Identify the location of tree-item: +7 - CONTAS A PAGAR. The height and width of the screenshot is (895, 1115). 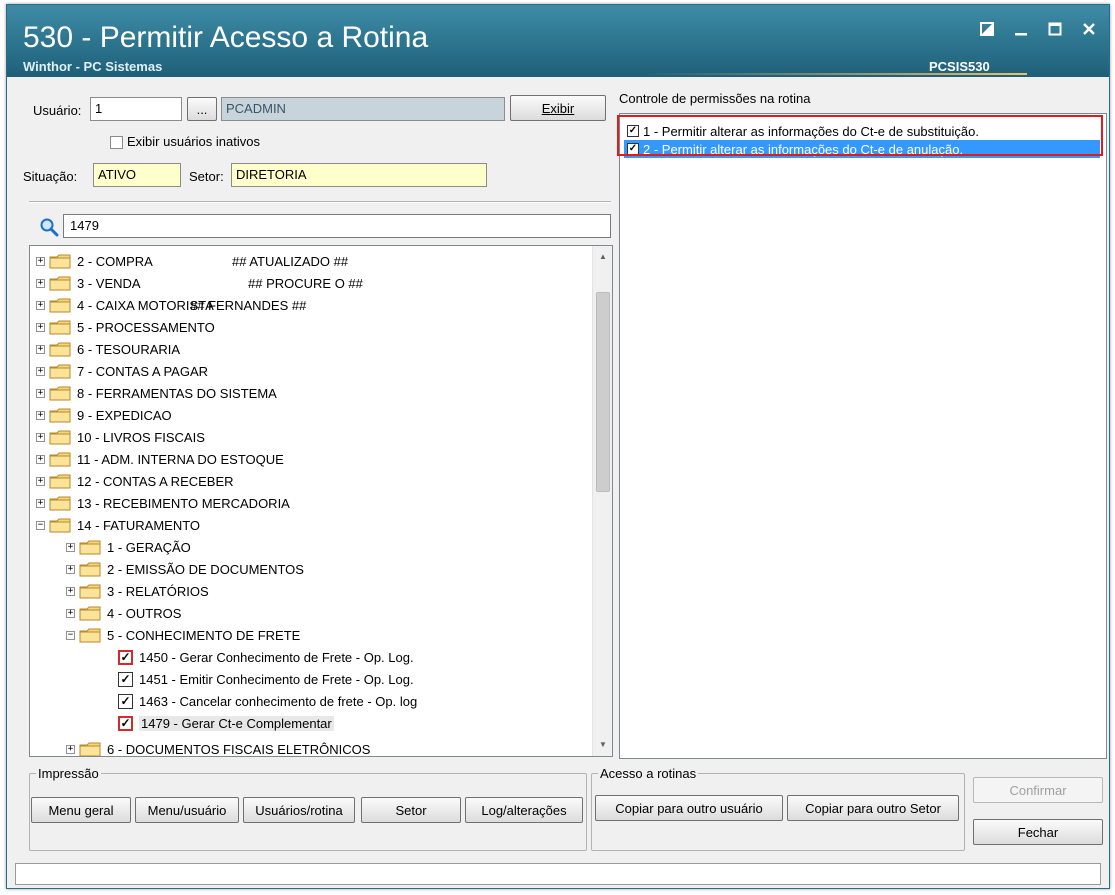
(122, 371).